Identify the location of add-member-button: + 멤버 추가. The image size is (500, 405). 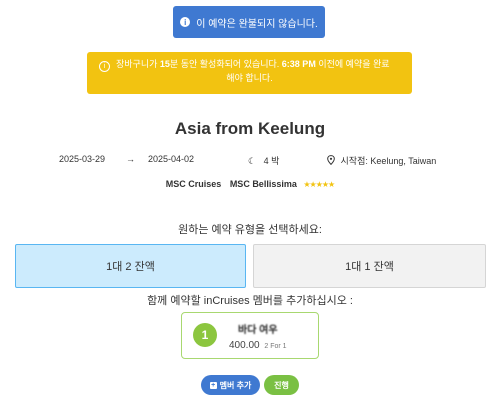
(230, 385).